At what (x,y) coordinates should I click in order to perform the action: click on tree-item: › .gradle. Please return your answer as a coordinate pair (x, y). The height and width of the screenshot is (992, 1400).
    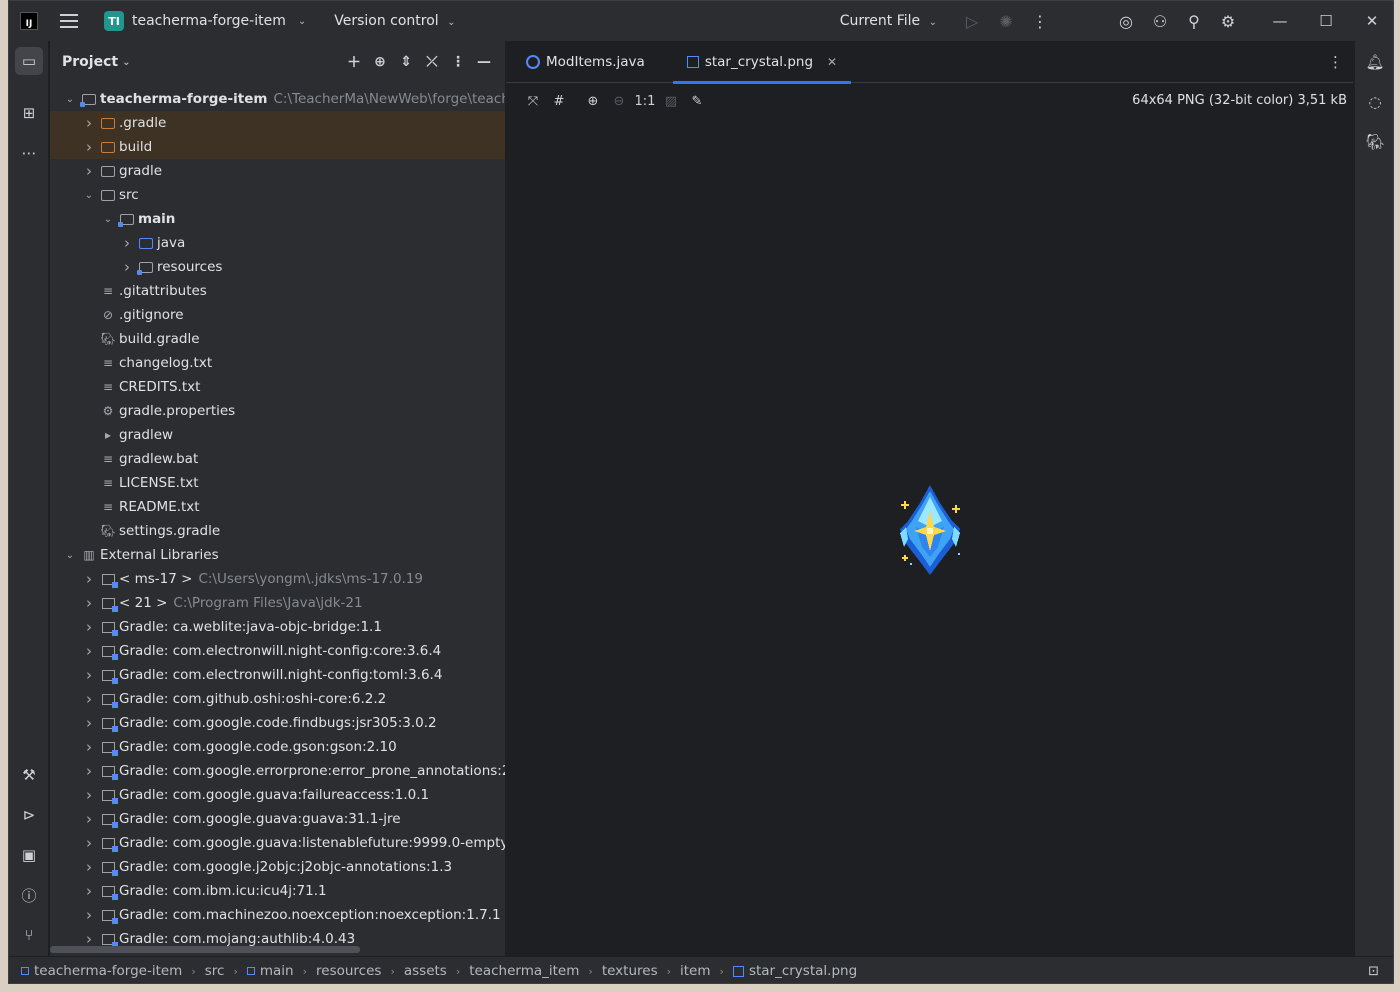
    Looking at the image, I should click on (277, 123).